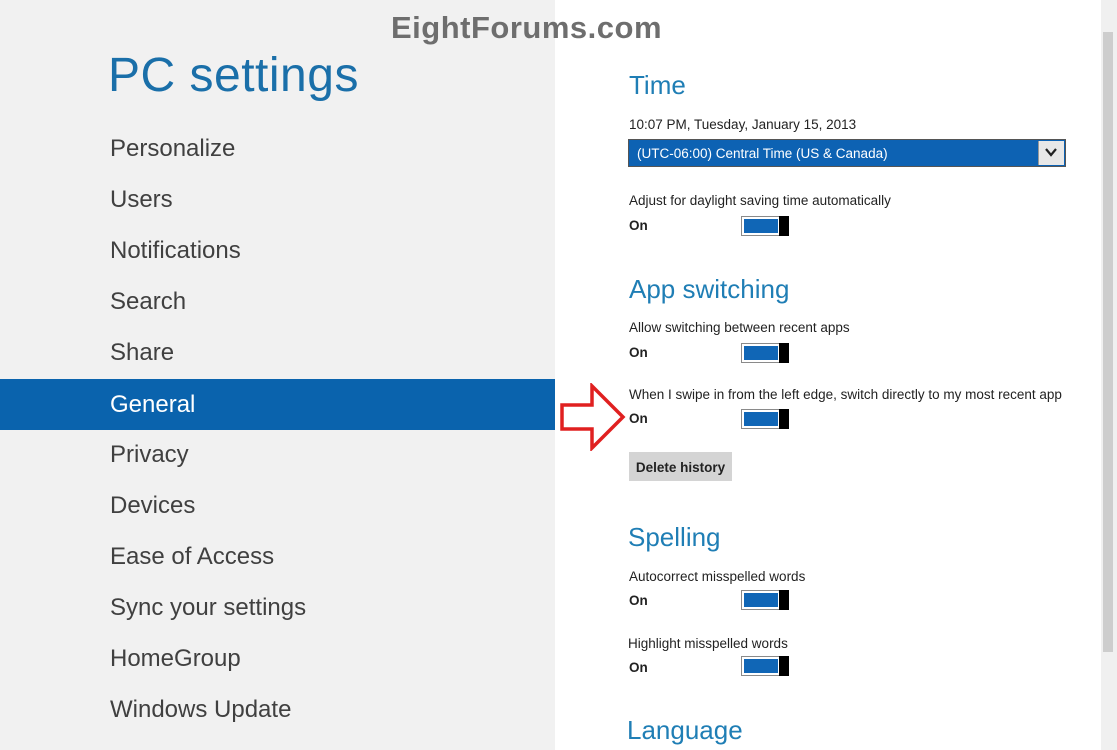 The width and height of the screenshot is (1117, 750). I want to click on nav-item-users: Users, so click(277, 199).